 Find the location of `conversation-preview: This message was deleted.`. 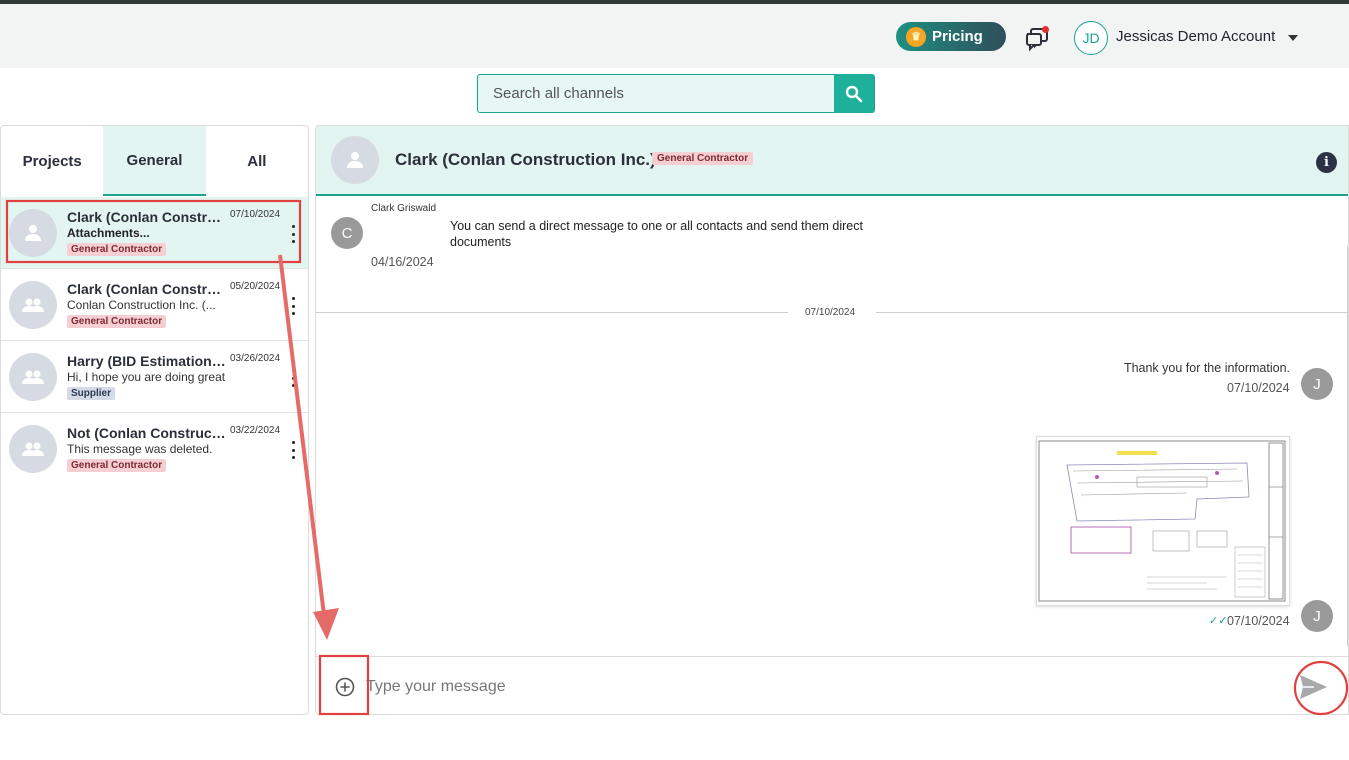

conversation-preview: This message was deleted. is located at coordinates (140, 449).